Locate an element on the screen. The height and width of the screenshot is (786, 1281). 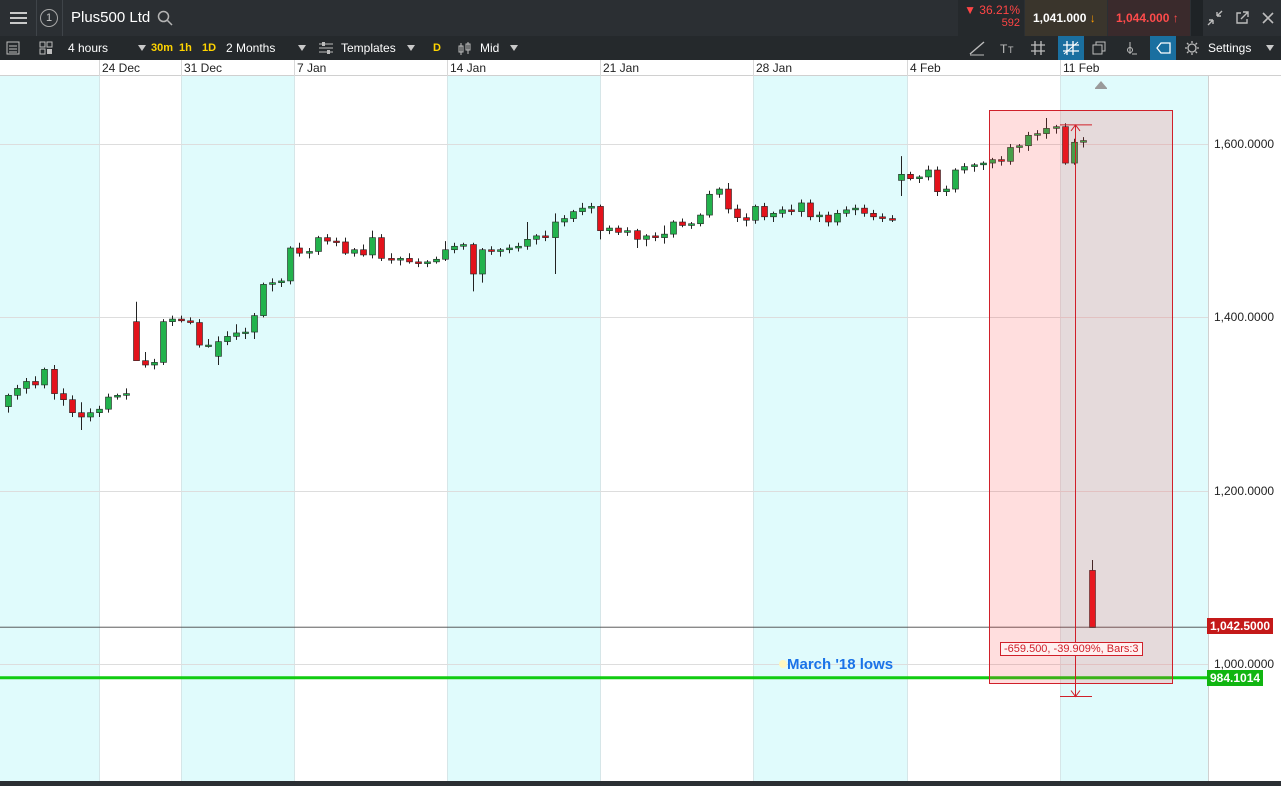
list-icon is located at coordinates (18, 48).